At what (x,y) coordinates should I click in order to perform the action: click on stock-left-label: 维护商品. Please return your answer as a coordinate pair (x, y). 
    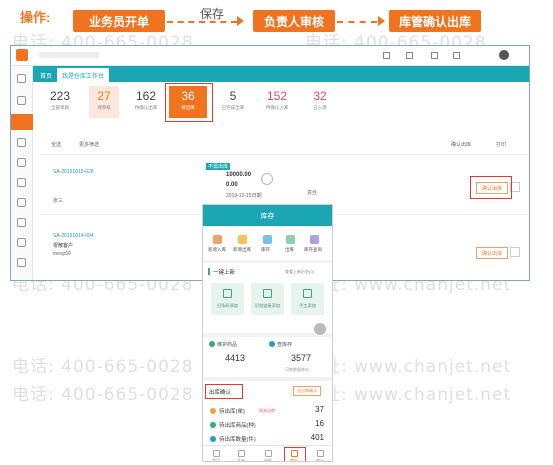
    Looking at the image, I should click on (227, 345).